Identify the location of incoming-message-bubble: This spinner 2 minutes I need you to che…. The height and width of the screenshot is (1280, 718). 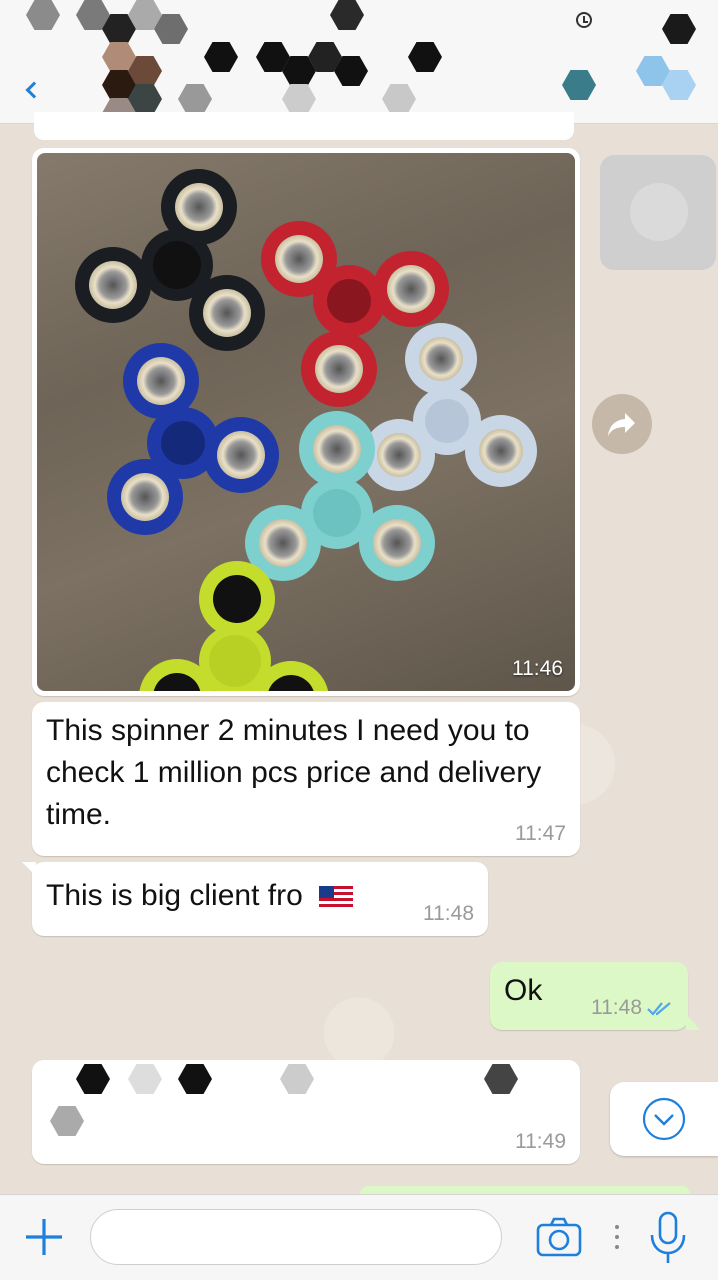
(306, 779).